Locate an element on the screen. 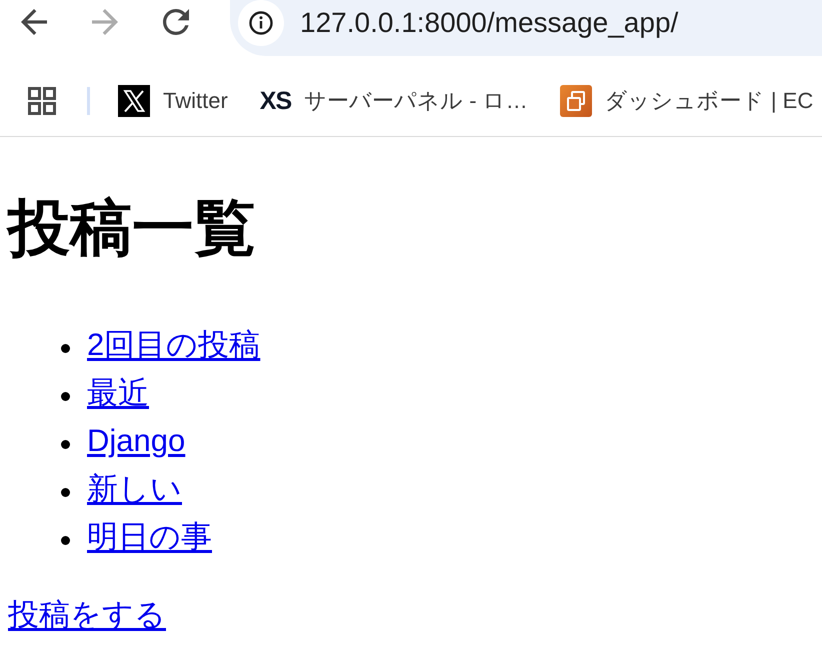  url-text: 127.0.0.1:8000/message_app/ is located at coordinates (489, 23).